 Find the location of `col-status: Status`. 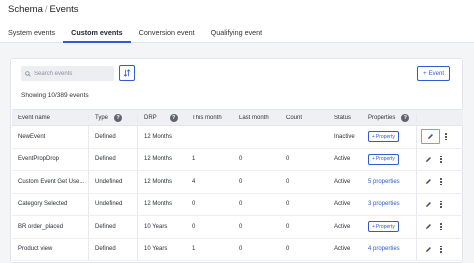

col-status: Status is located at coordinates (345, 118).